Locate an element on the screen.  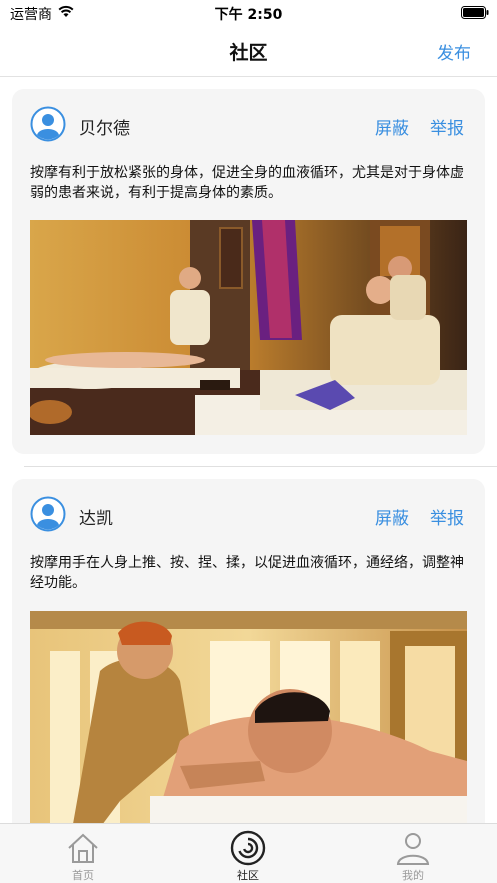
tab-community: 社区 is located at coordinates (248, 853).